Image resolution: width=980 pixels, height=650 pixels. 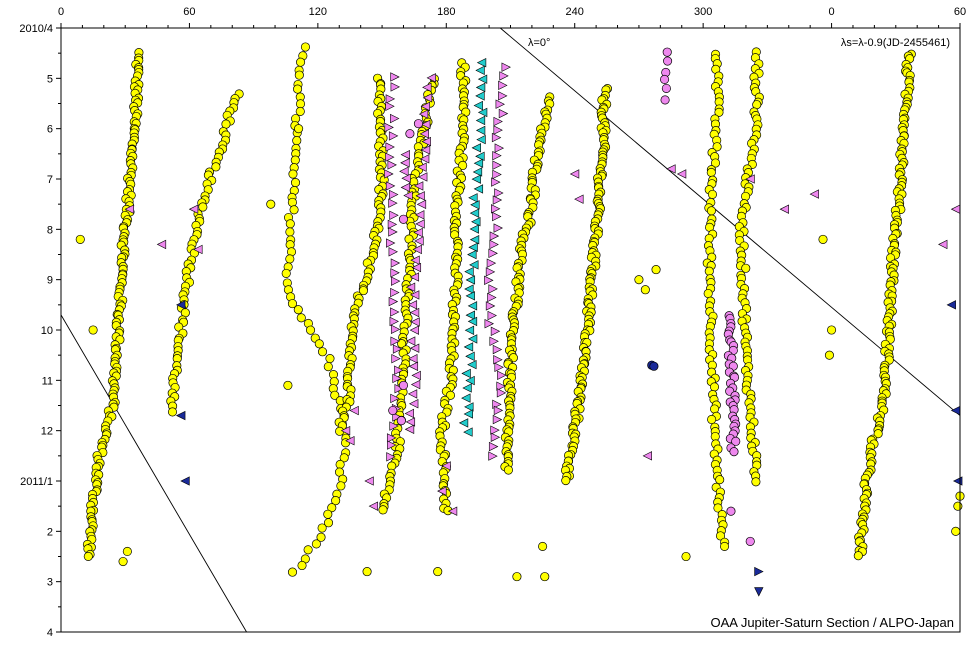 I want to click on zero-line-label: λ=0°, so click(x=539, y=43).